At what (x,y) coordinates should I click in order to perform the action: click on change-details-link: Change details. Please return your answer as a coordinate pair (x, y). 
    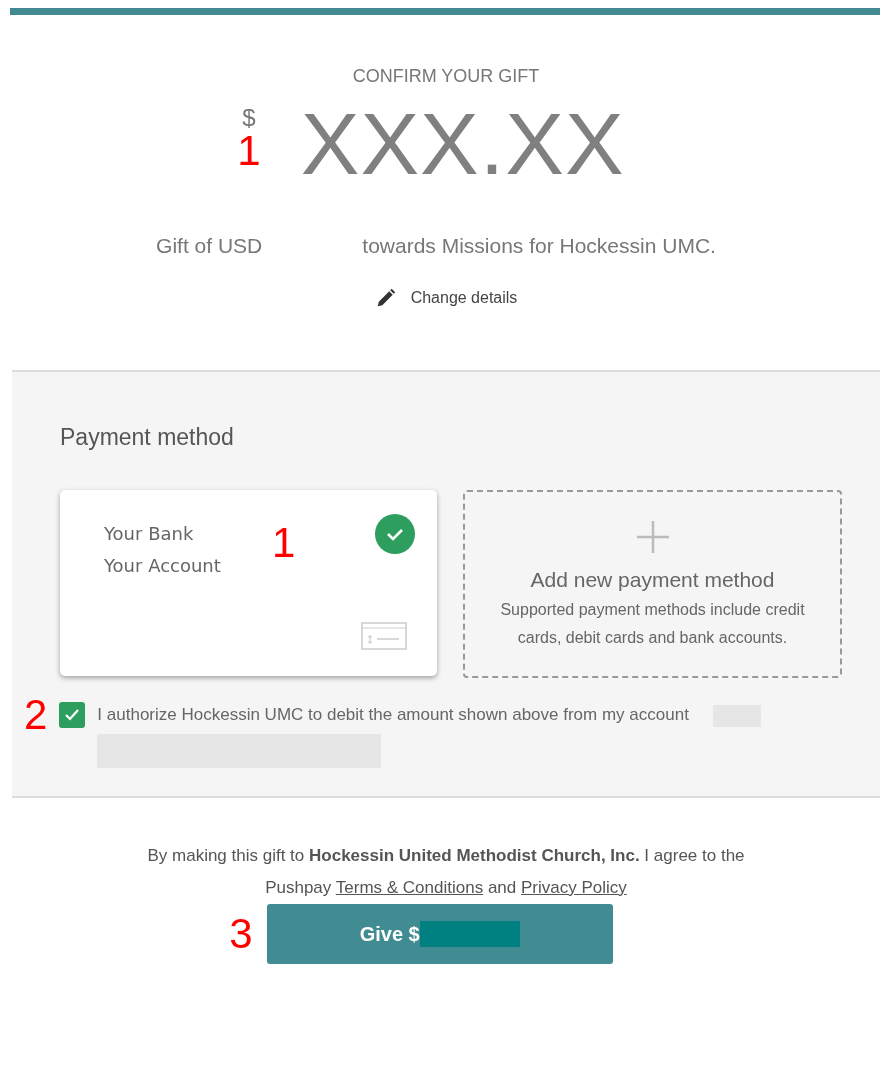
    Looking at the image, I should click on (464, 297).